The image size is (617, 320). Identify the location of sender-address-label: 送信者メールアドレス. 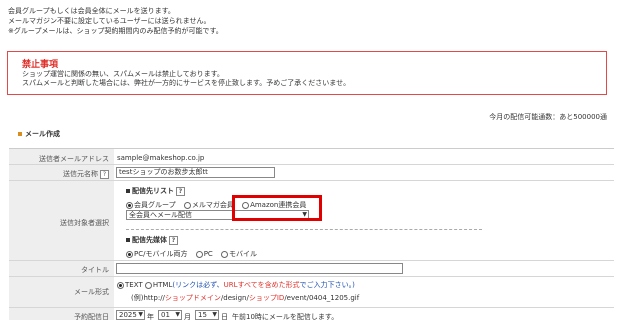
(74, 159).